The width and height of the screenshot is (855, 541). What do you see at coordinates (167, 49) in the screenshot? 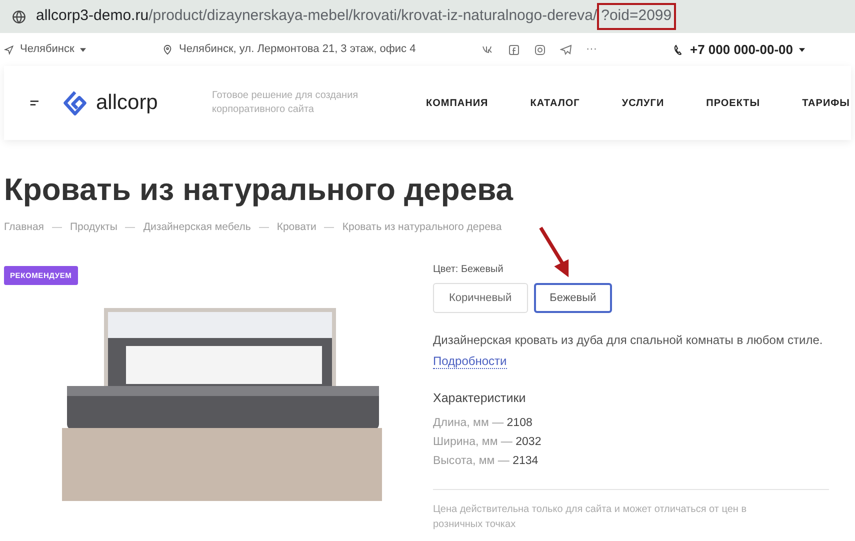
I see `map-pin-icon` at bounding box center [167, 49].